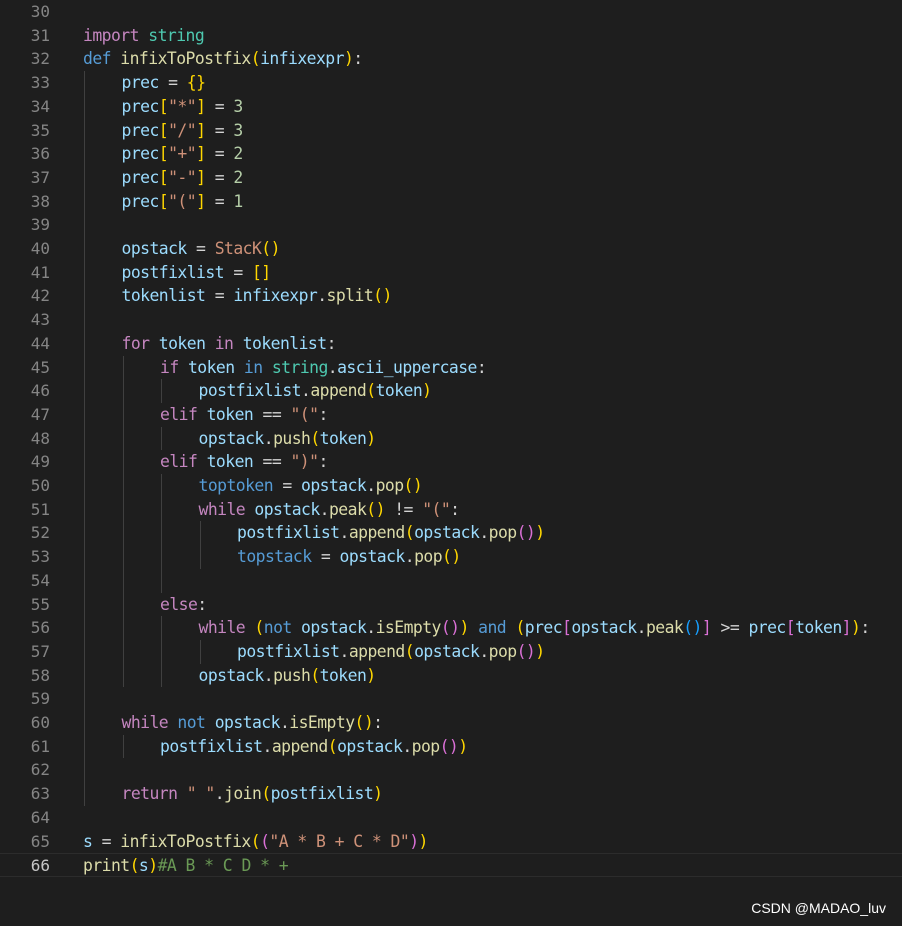 The image size is (902, 926). What do you see at coordinates (40, 35) in the screenshot?
I see `line-number: 31` at bounding box center [40, 35].